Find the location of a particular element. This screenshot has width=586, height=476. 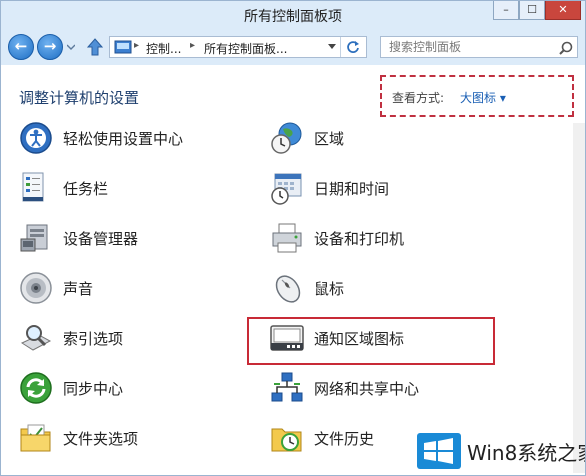

vertical-scrollbar is located at coordinates (579, 298).